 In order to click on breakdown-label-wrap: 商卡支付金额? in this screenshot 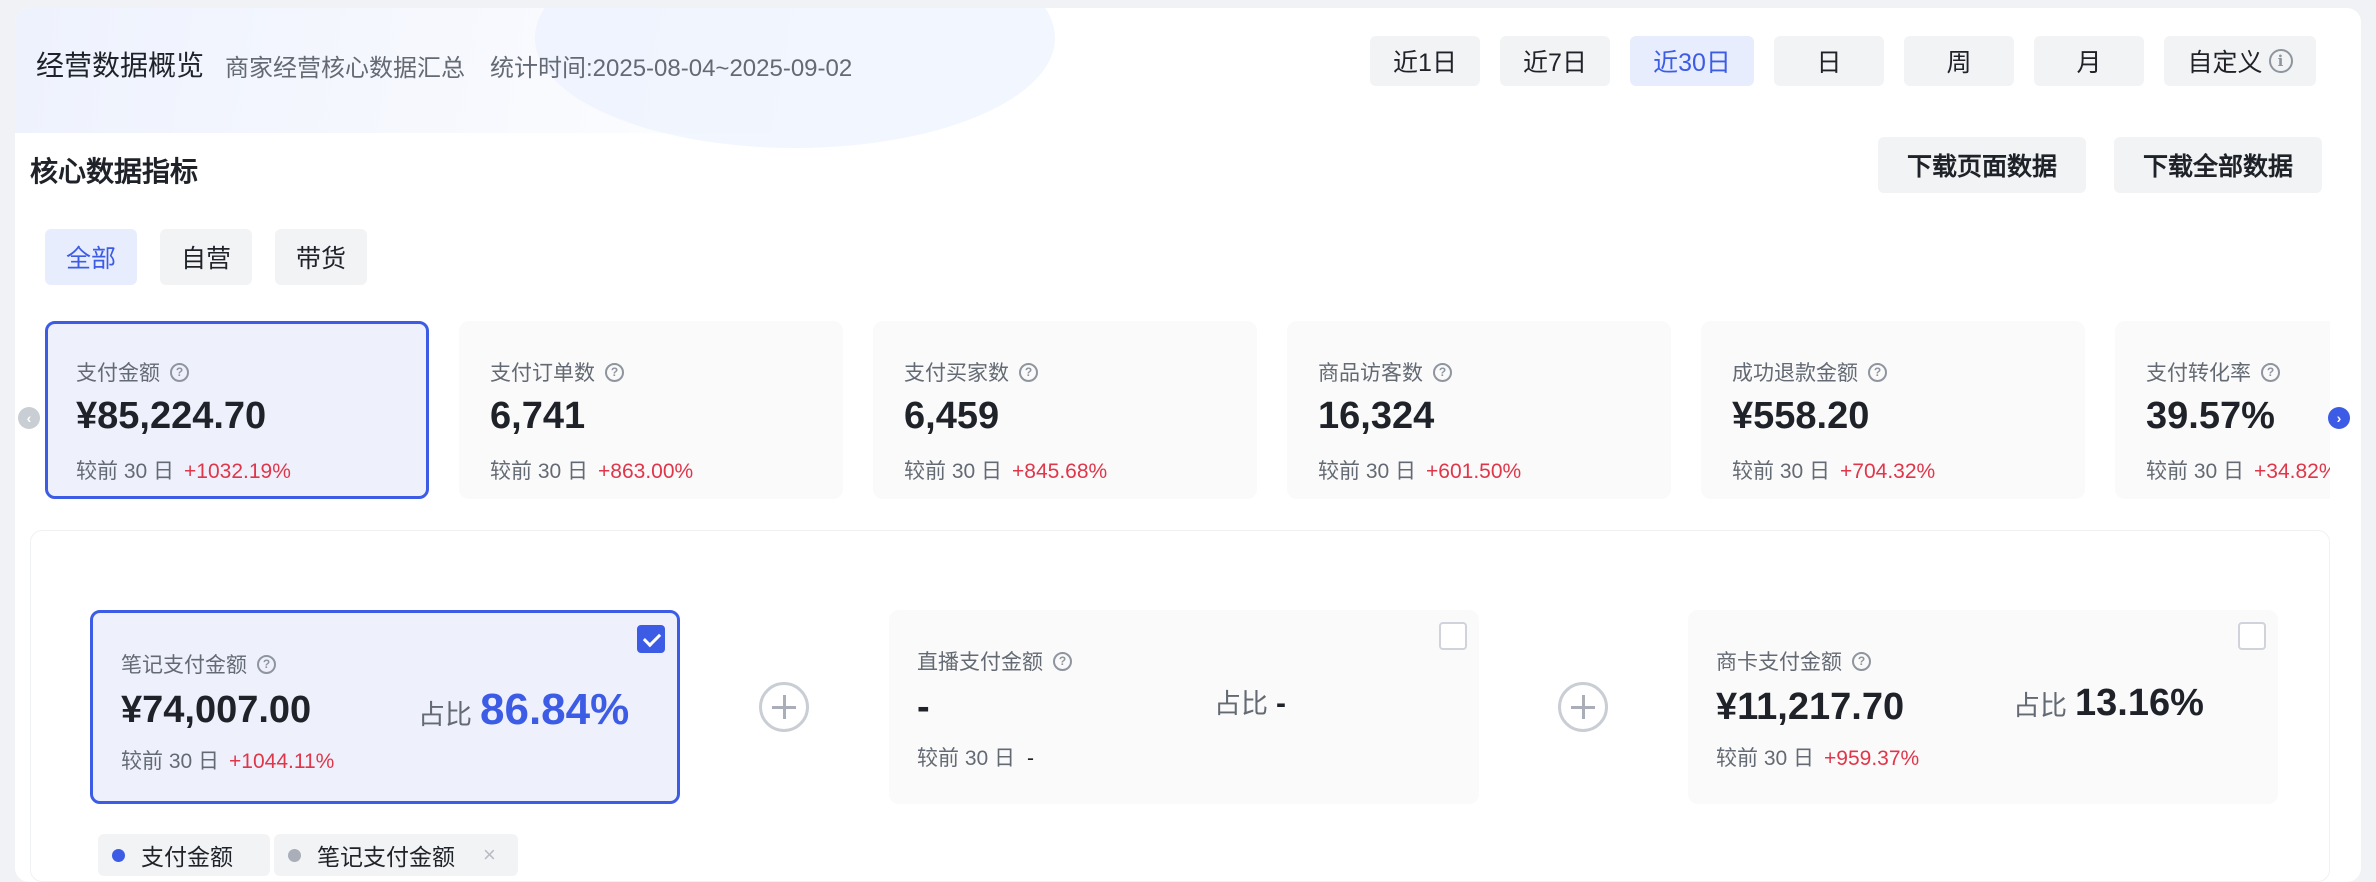, I will do `click(1793, 661)`.